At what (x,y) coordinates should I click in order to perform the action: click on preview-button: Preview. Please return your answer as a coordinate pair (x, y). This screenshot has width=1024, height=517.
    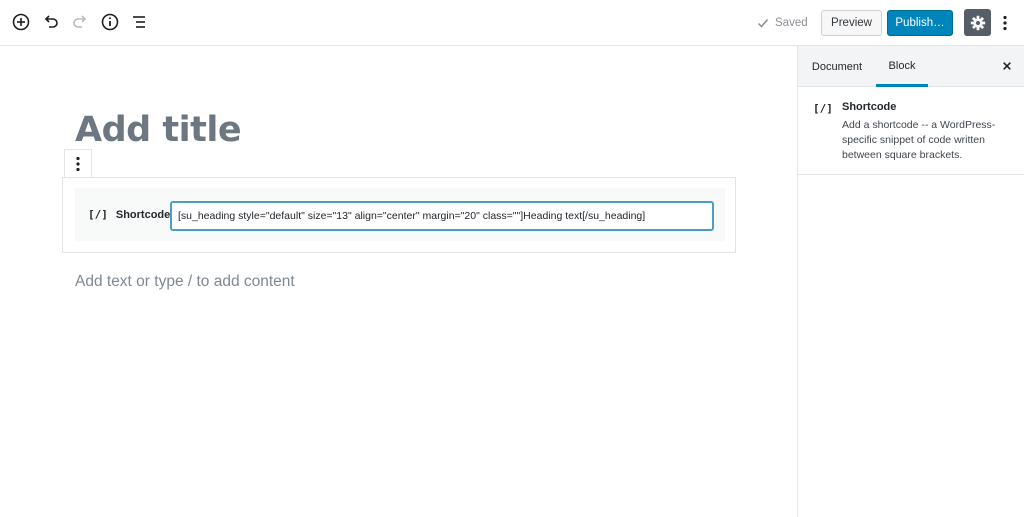
    Looking at the image, I should click on (851, 23).